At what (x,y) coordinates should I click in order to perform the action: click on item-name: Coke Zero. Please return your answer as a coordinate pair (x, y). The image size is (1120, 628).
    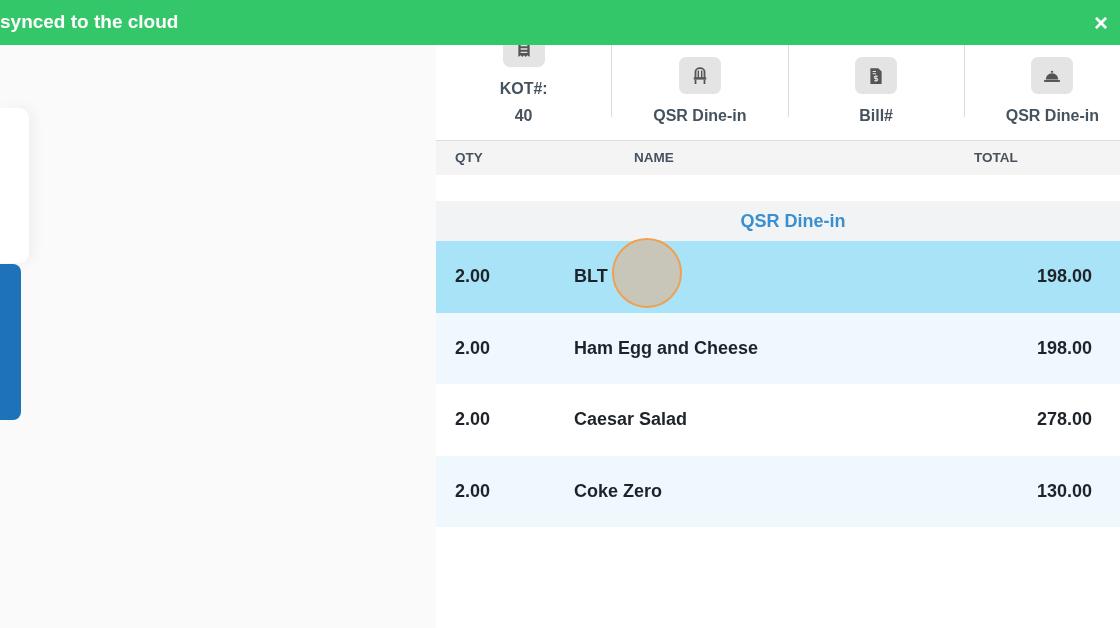
    Looking at the image, I should click on (619, 491).